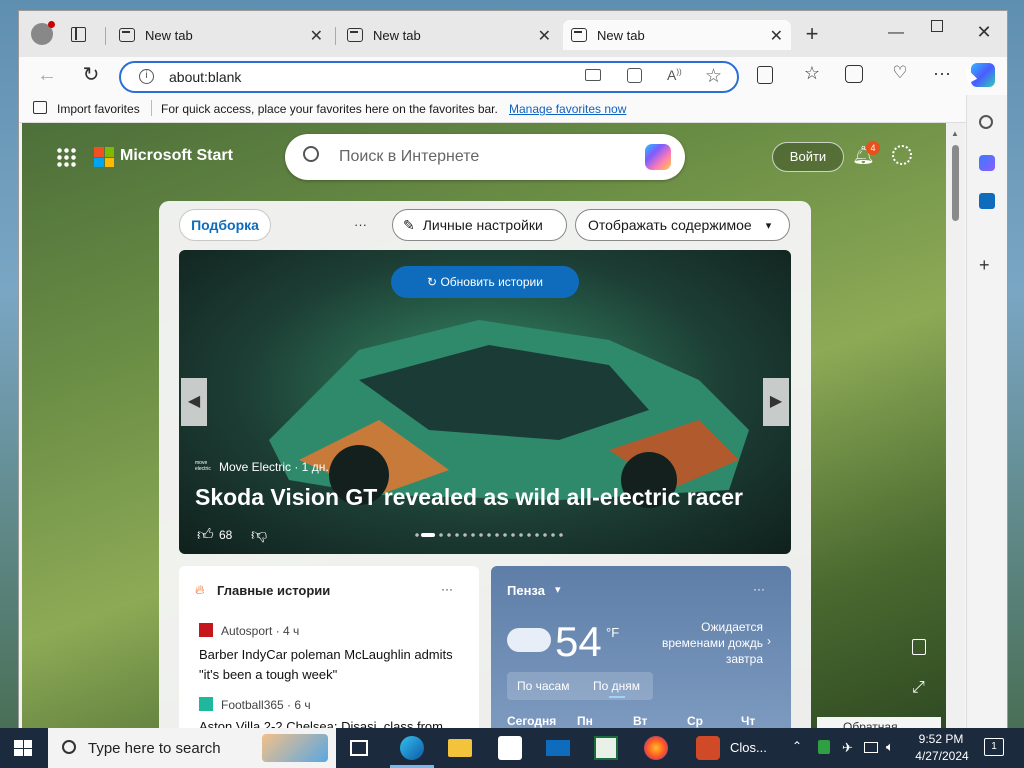 Image resolution: width=1024 pixels, height=768 pixels. Describe the element at coordinates (43, 33) in the screenshot. I see `profile-avatar` at that location.